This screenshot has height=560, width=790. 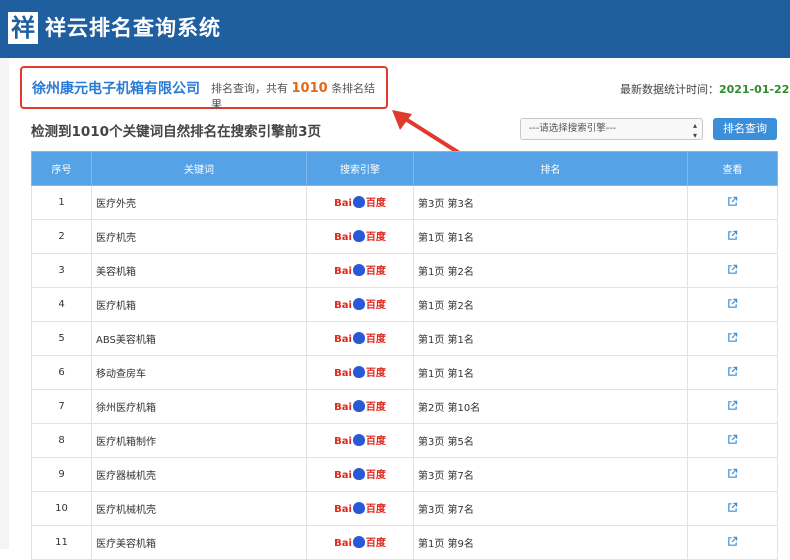 What do you see at coordinates (550, 304) in the screenshot?
I see `row-rank: 第1页 第2名` at bounding box center [550, 304].